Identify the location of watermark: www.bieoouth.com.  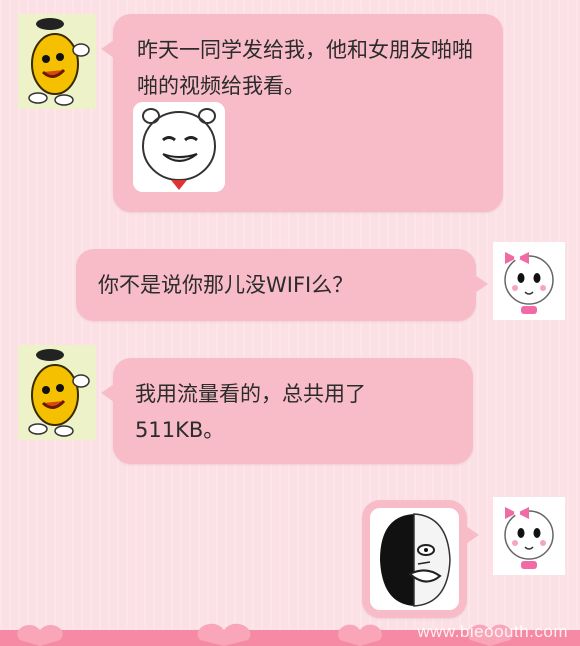
(492, 631).